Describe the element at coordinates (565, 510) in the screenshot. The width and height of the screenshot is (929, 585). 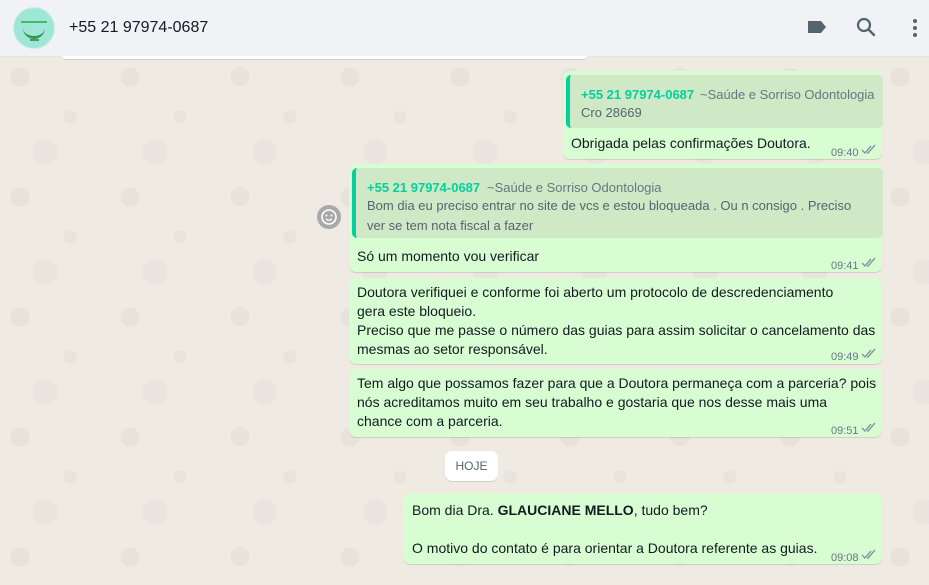
I see `bold-contact-name: GLAUCIANE MELLO` at that location.